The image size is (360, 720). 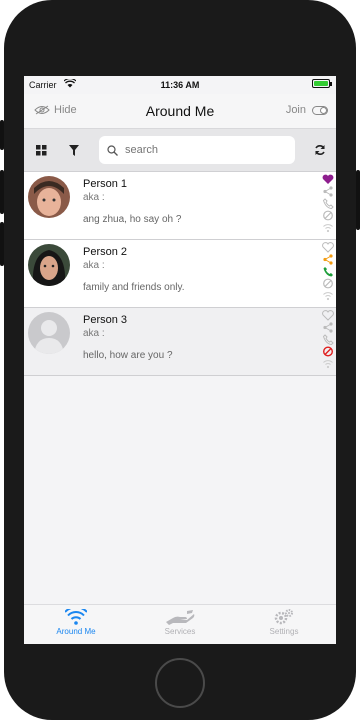 I want to click on tab-around-me: Around Me, so click(x=76, y=622).